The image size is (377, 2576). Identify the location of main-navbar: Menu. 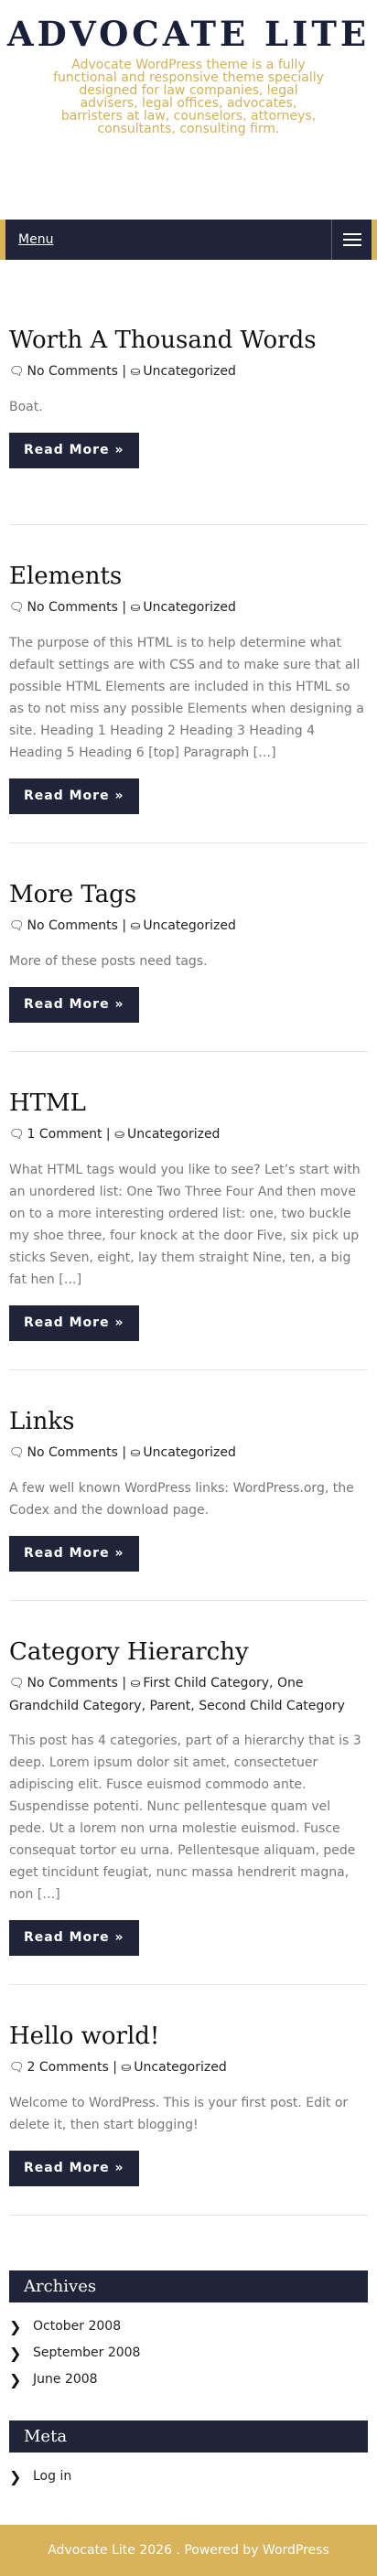
(188, 240).